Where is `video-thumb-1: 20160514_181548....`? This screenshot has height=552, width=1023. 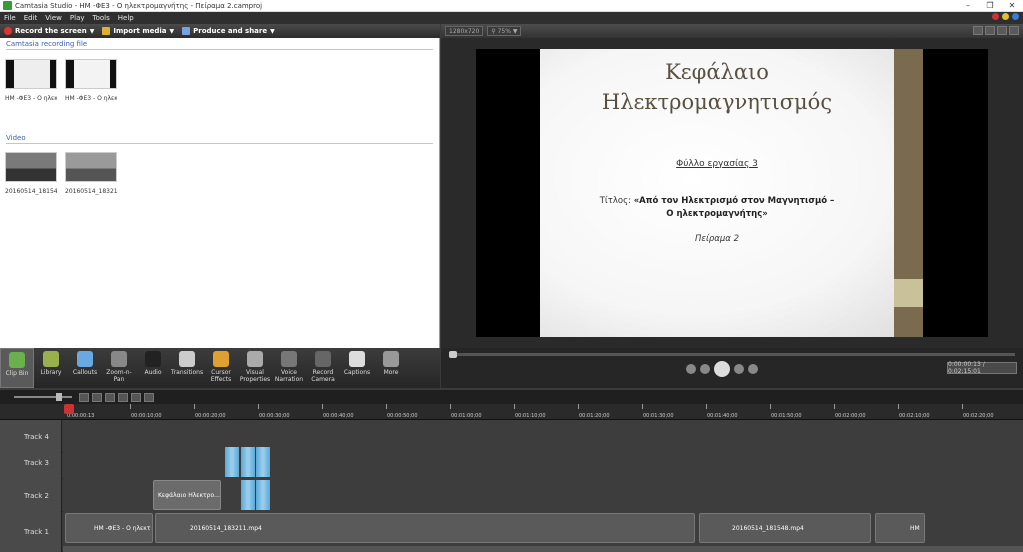 video-thumb-1: 20160514_181548.... is located at coordinates (31, 174).